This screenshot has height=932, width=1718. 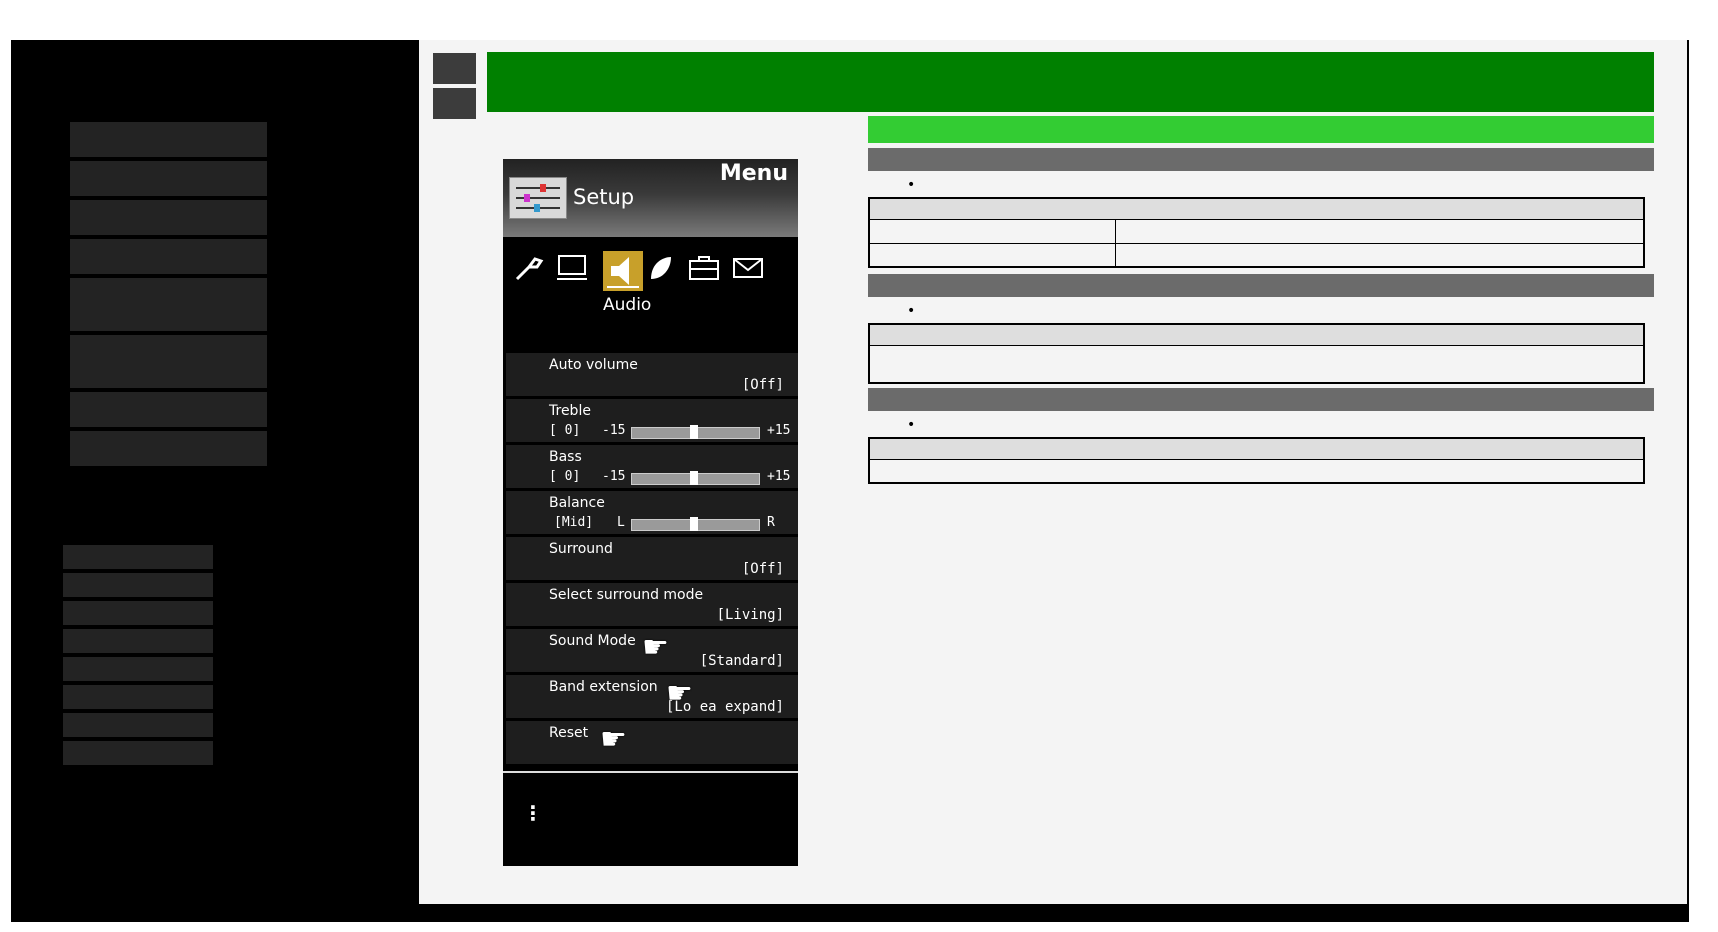 What do you see at coordinates (650, 198) in the screenshot?
I see `menu-top-bar: Menu Setup` at bounding box center [650, 198].